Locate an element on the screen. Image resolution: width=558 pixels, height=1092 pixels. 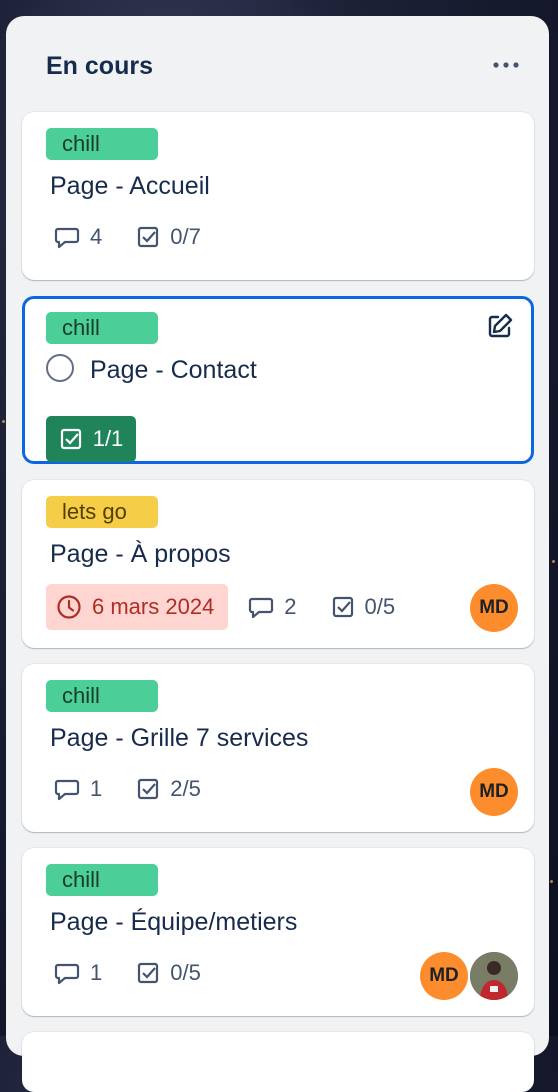
comments-badge: 2 is located at coordinates (272, 607).